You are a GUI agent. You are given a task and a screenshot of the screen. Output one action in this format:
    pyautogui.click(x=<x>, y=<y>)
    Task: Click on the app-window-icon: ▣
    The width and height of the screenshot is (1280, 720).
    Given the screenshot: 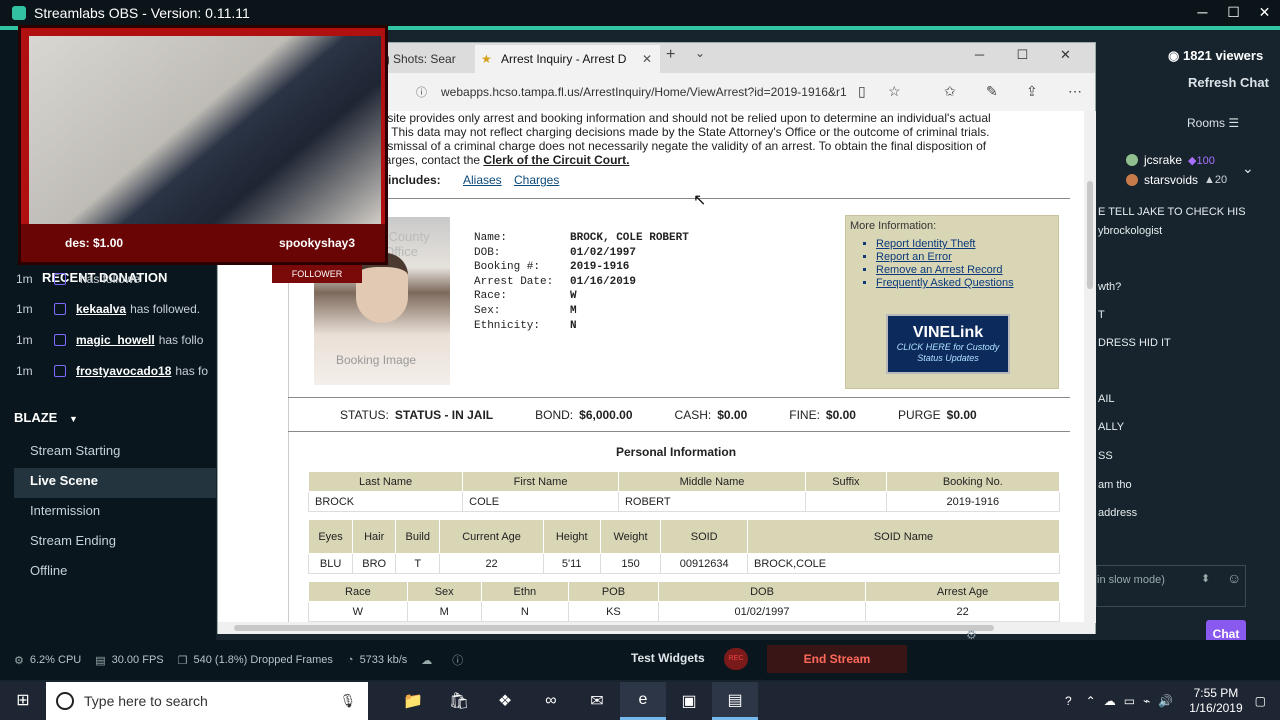 What is the action you would take?
    pyautogui.click(x=689, y=701)
    